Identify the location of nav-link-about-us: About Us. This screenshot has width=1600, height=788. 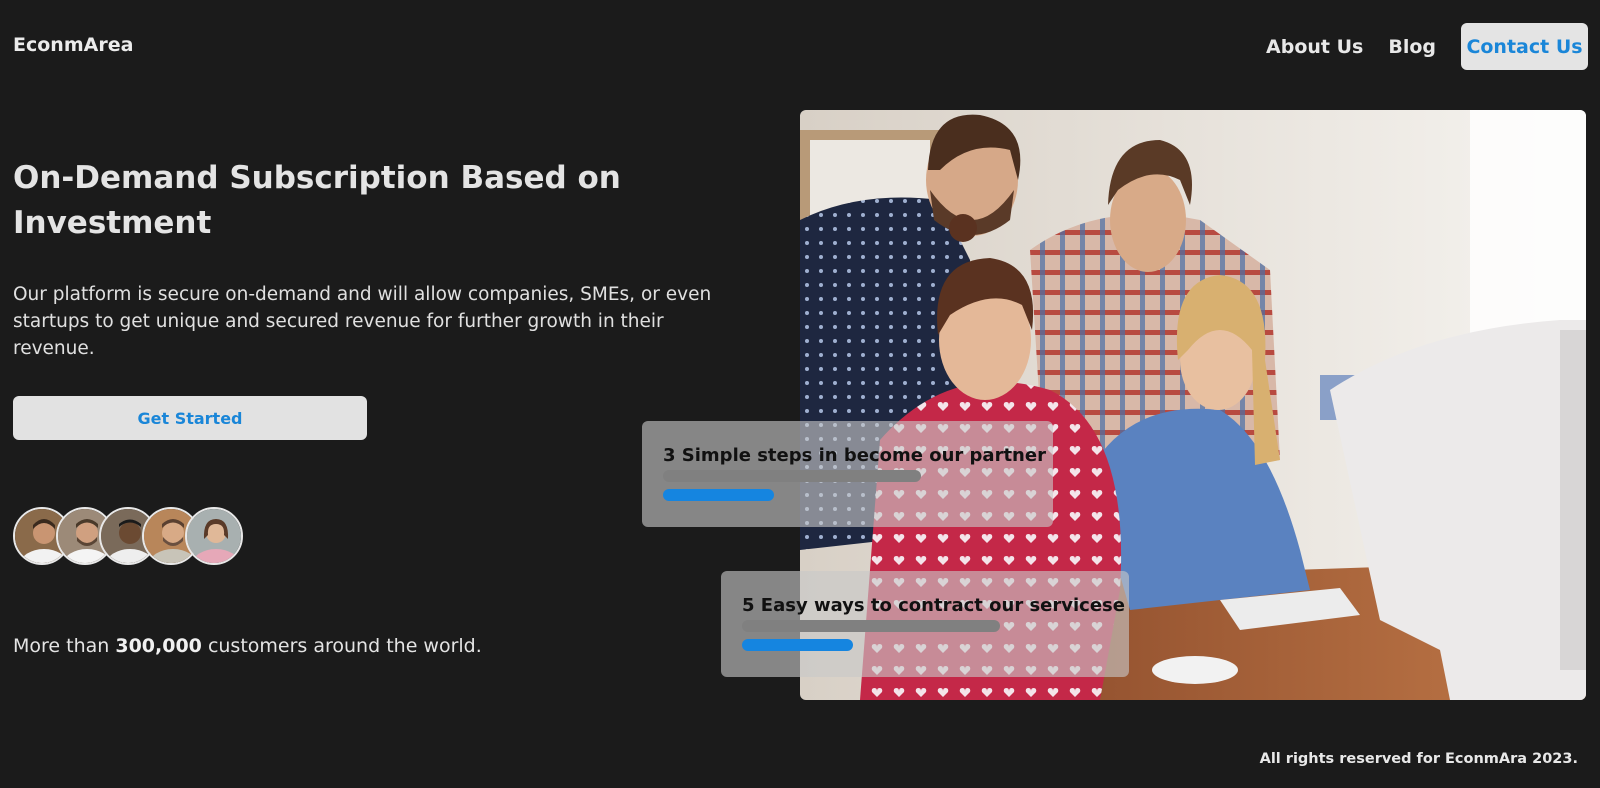
(1314, 47).